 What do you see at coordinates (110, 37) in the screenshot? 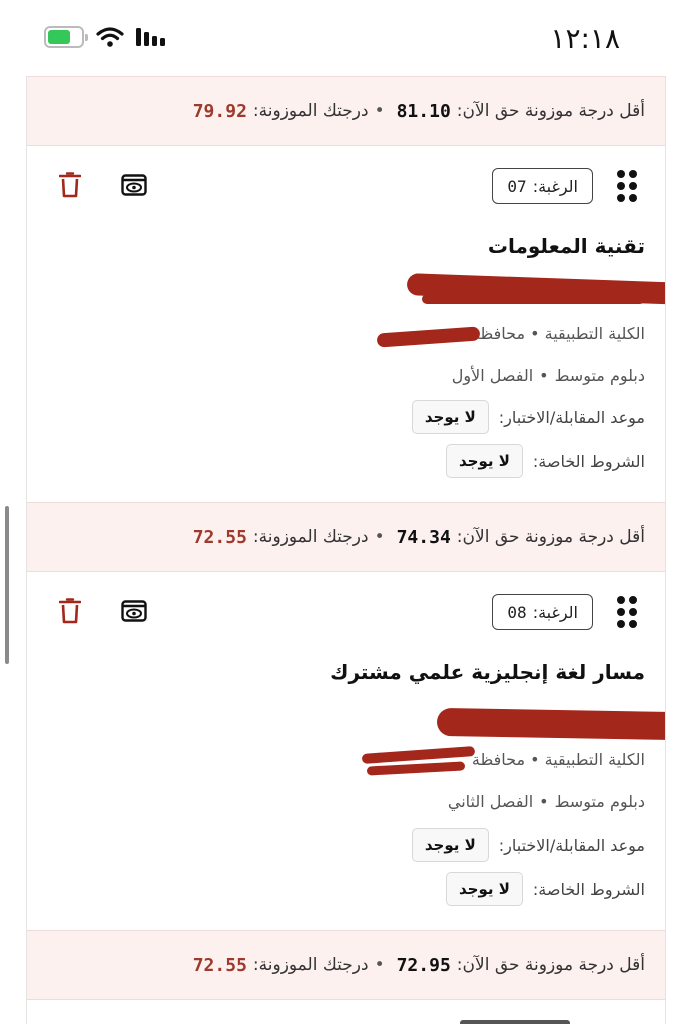
I see `wifi-icon` at bounding box center [110, 37].